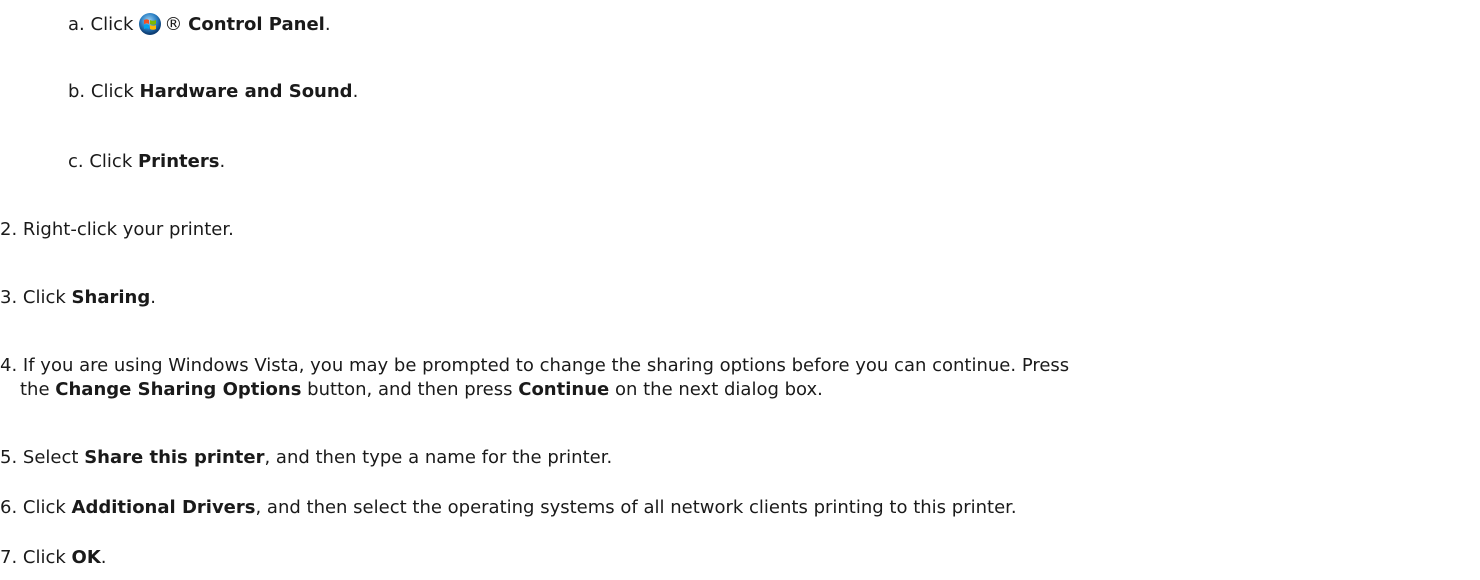 This screenshot has width=1480, height=580. I want to click on step-2: 2. Right-click your printer., so click(117, 230).